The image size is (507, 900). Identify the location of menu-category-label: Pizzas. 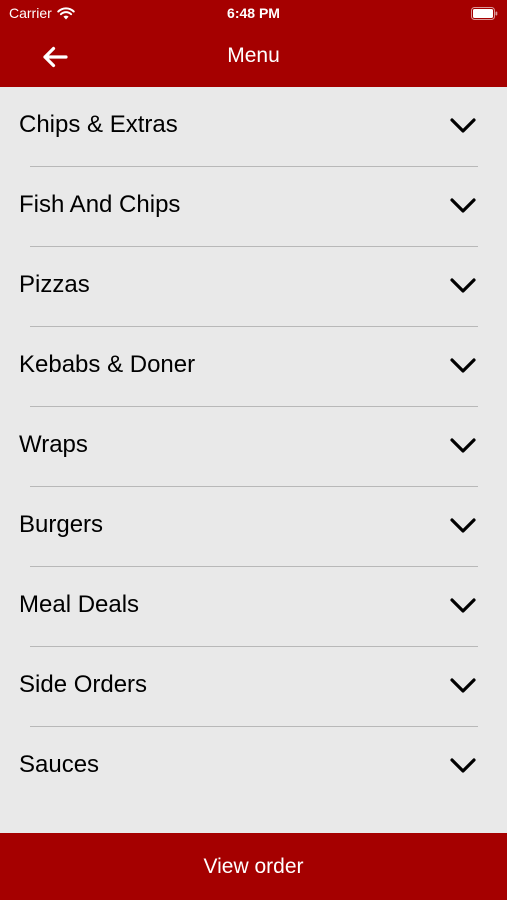
(54, 284).